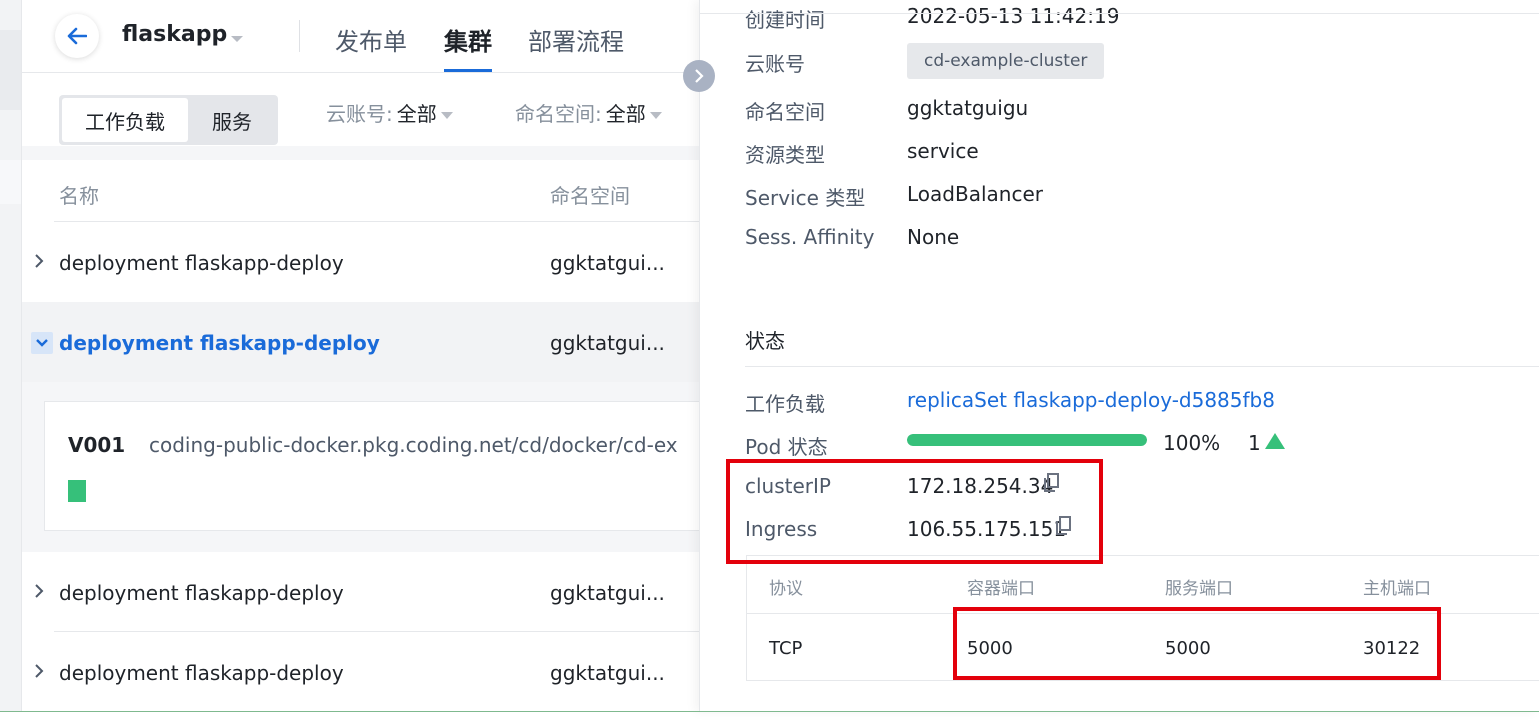 This screenshot has height=720, width=1539. I want to click on triangle-up-icon, so click(1275, 441).